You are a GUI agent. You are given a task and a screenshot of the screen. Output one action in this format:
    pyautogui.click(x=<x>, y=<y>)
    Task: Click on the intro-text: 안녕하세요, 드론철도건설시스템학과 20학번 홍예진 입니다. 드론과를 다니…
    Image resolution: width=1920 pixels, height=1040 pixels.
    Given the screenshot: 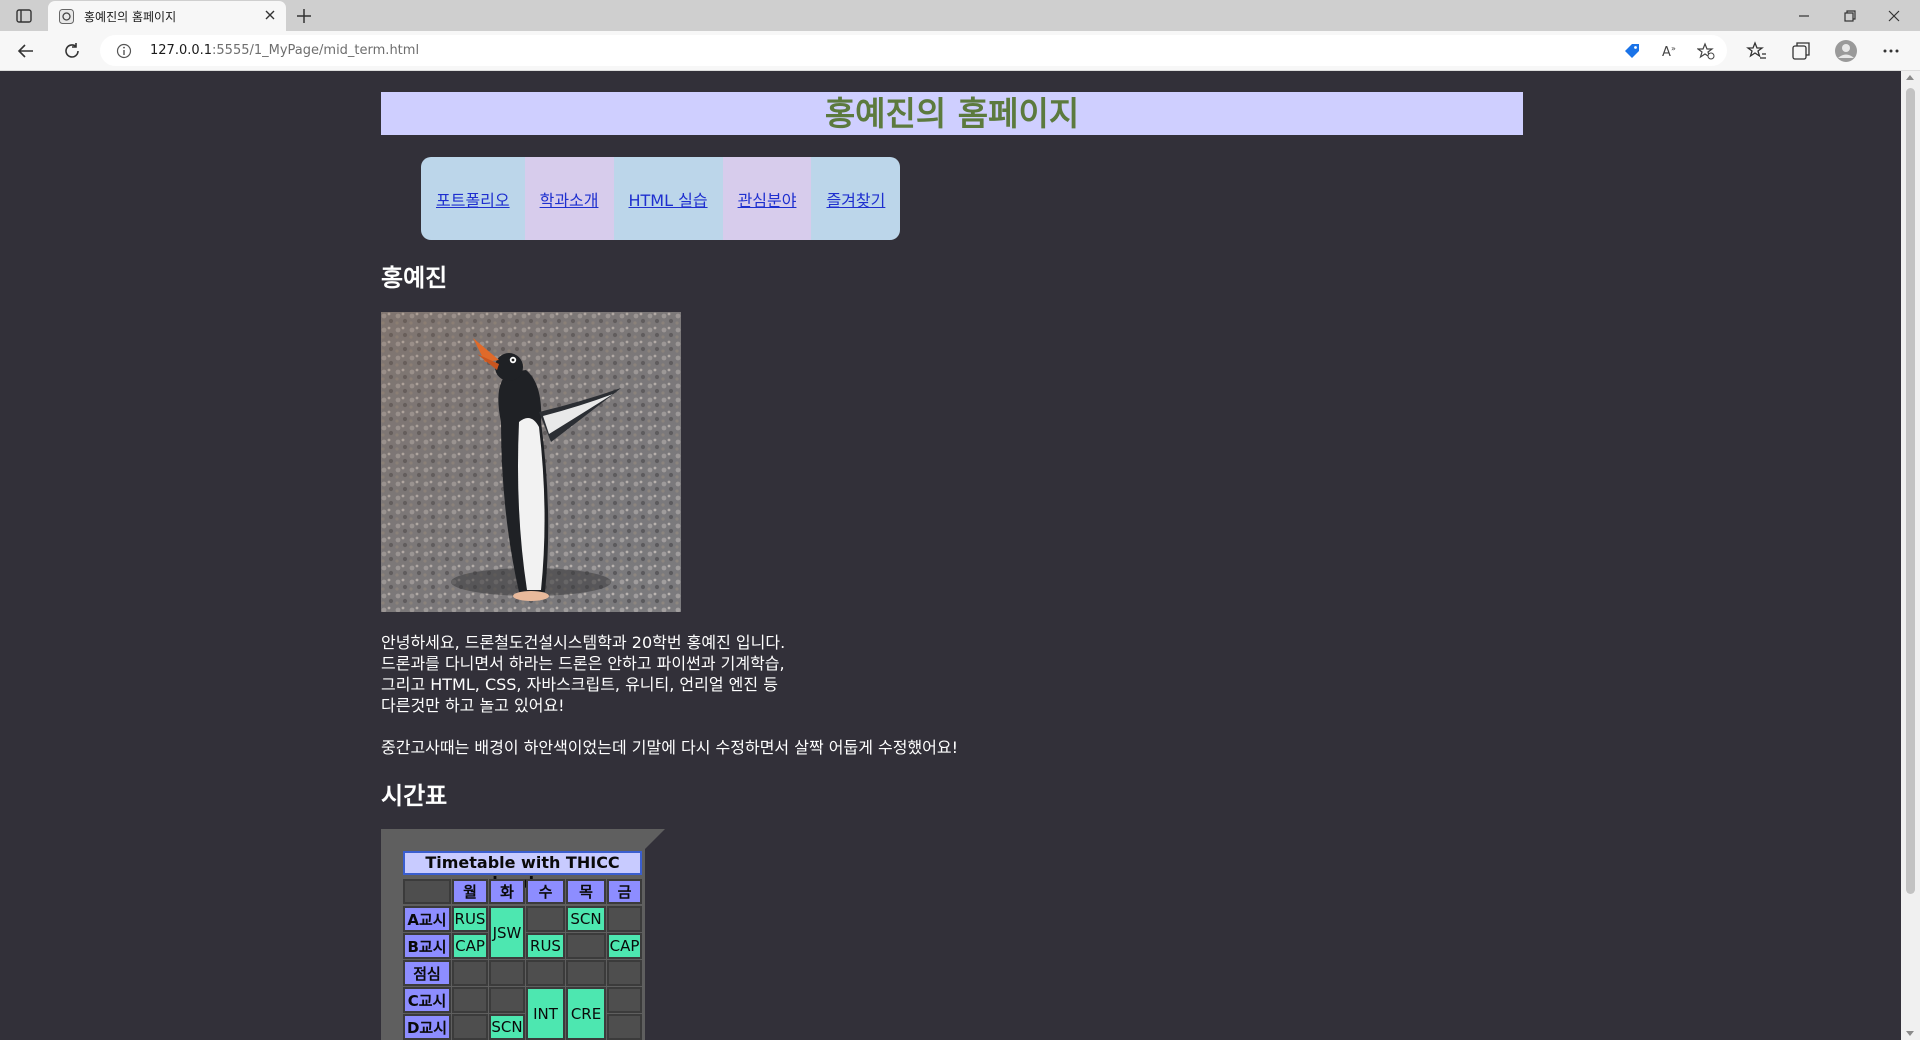 What is the action you would take?
    pyautogui.click(x=669, y=695)
    